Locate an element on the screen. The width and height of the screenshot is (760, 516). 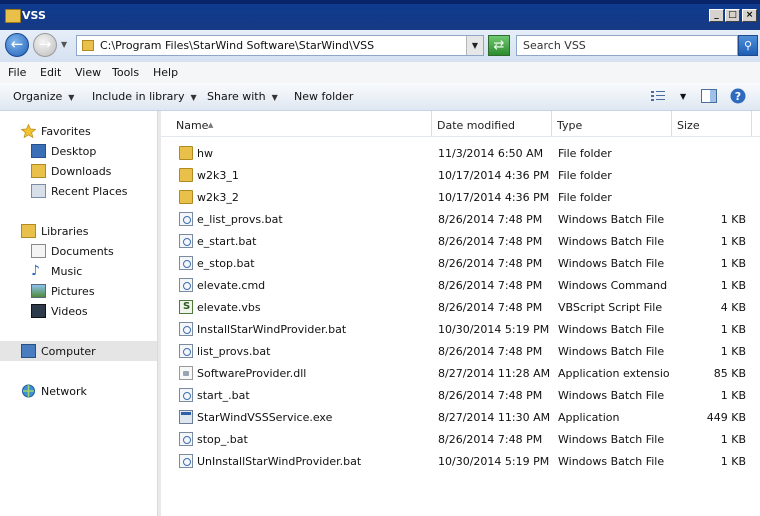
sidebar-item-desktop: Desktop is located at coordinates (78, 151).